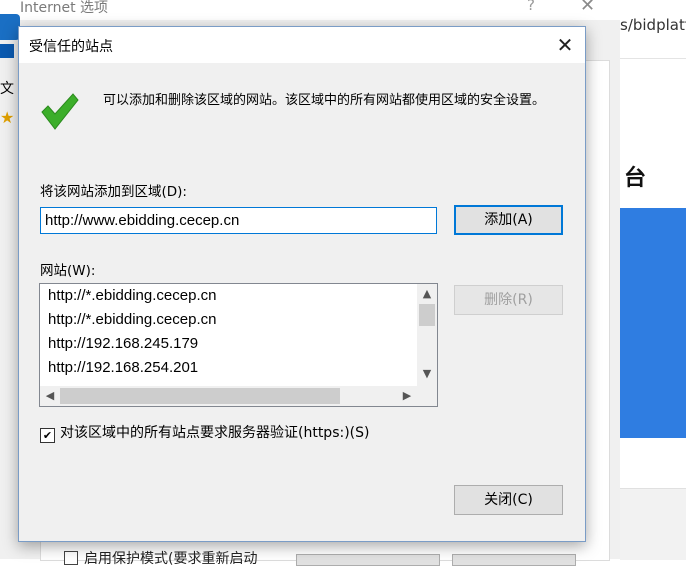 This screenshot has height=568, width=686. I want to click on browser-address: s/bidplatf, so click(653, 25).